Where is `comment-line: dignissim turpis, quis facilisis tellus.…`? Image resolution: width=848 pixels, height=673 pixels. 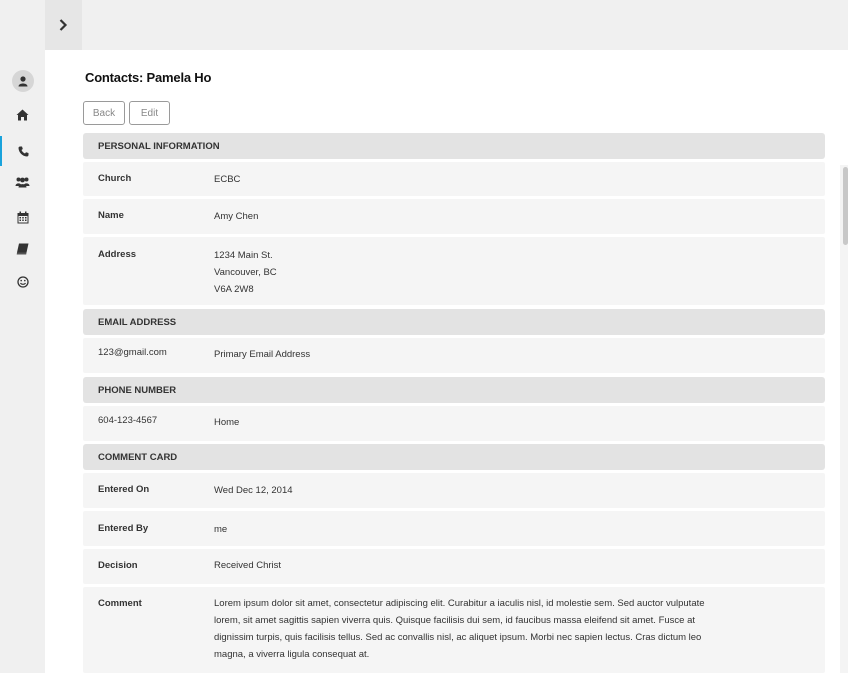
comment-line: dignissim turpis, quis facilisis tellus.… is located at coordinates (458, 637).